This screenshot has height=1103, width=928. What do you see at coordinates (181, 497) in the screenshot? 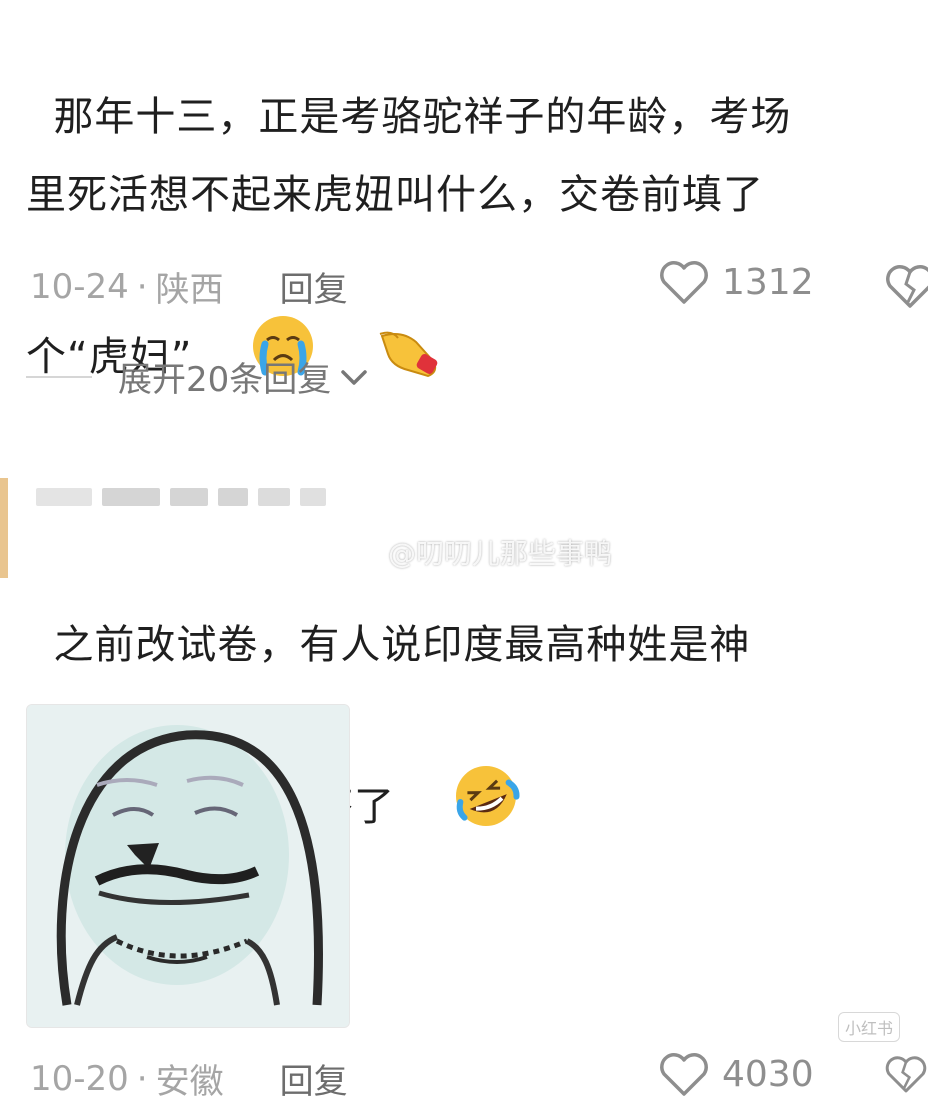
I see `username-blurred` at bounding box center [181, 497].